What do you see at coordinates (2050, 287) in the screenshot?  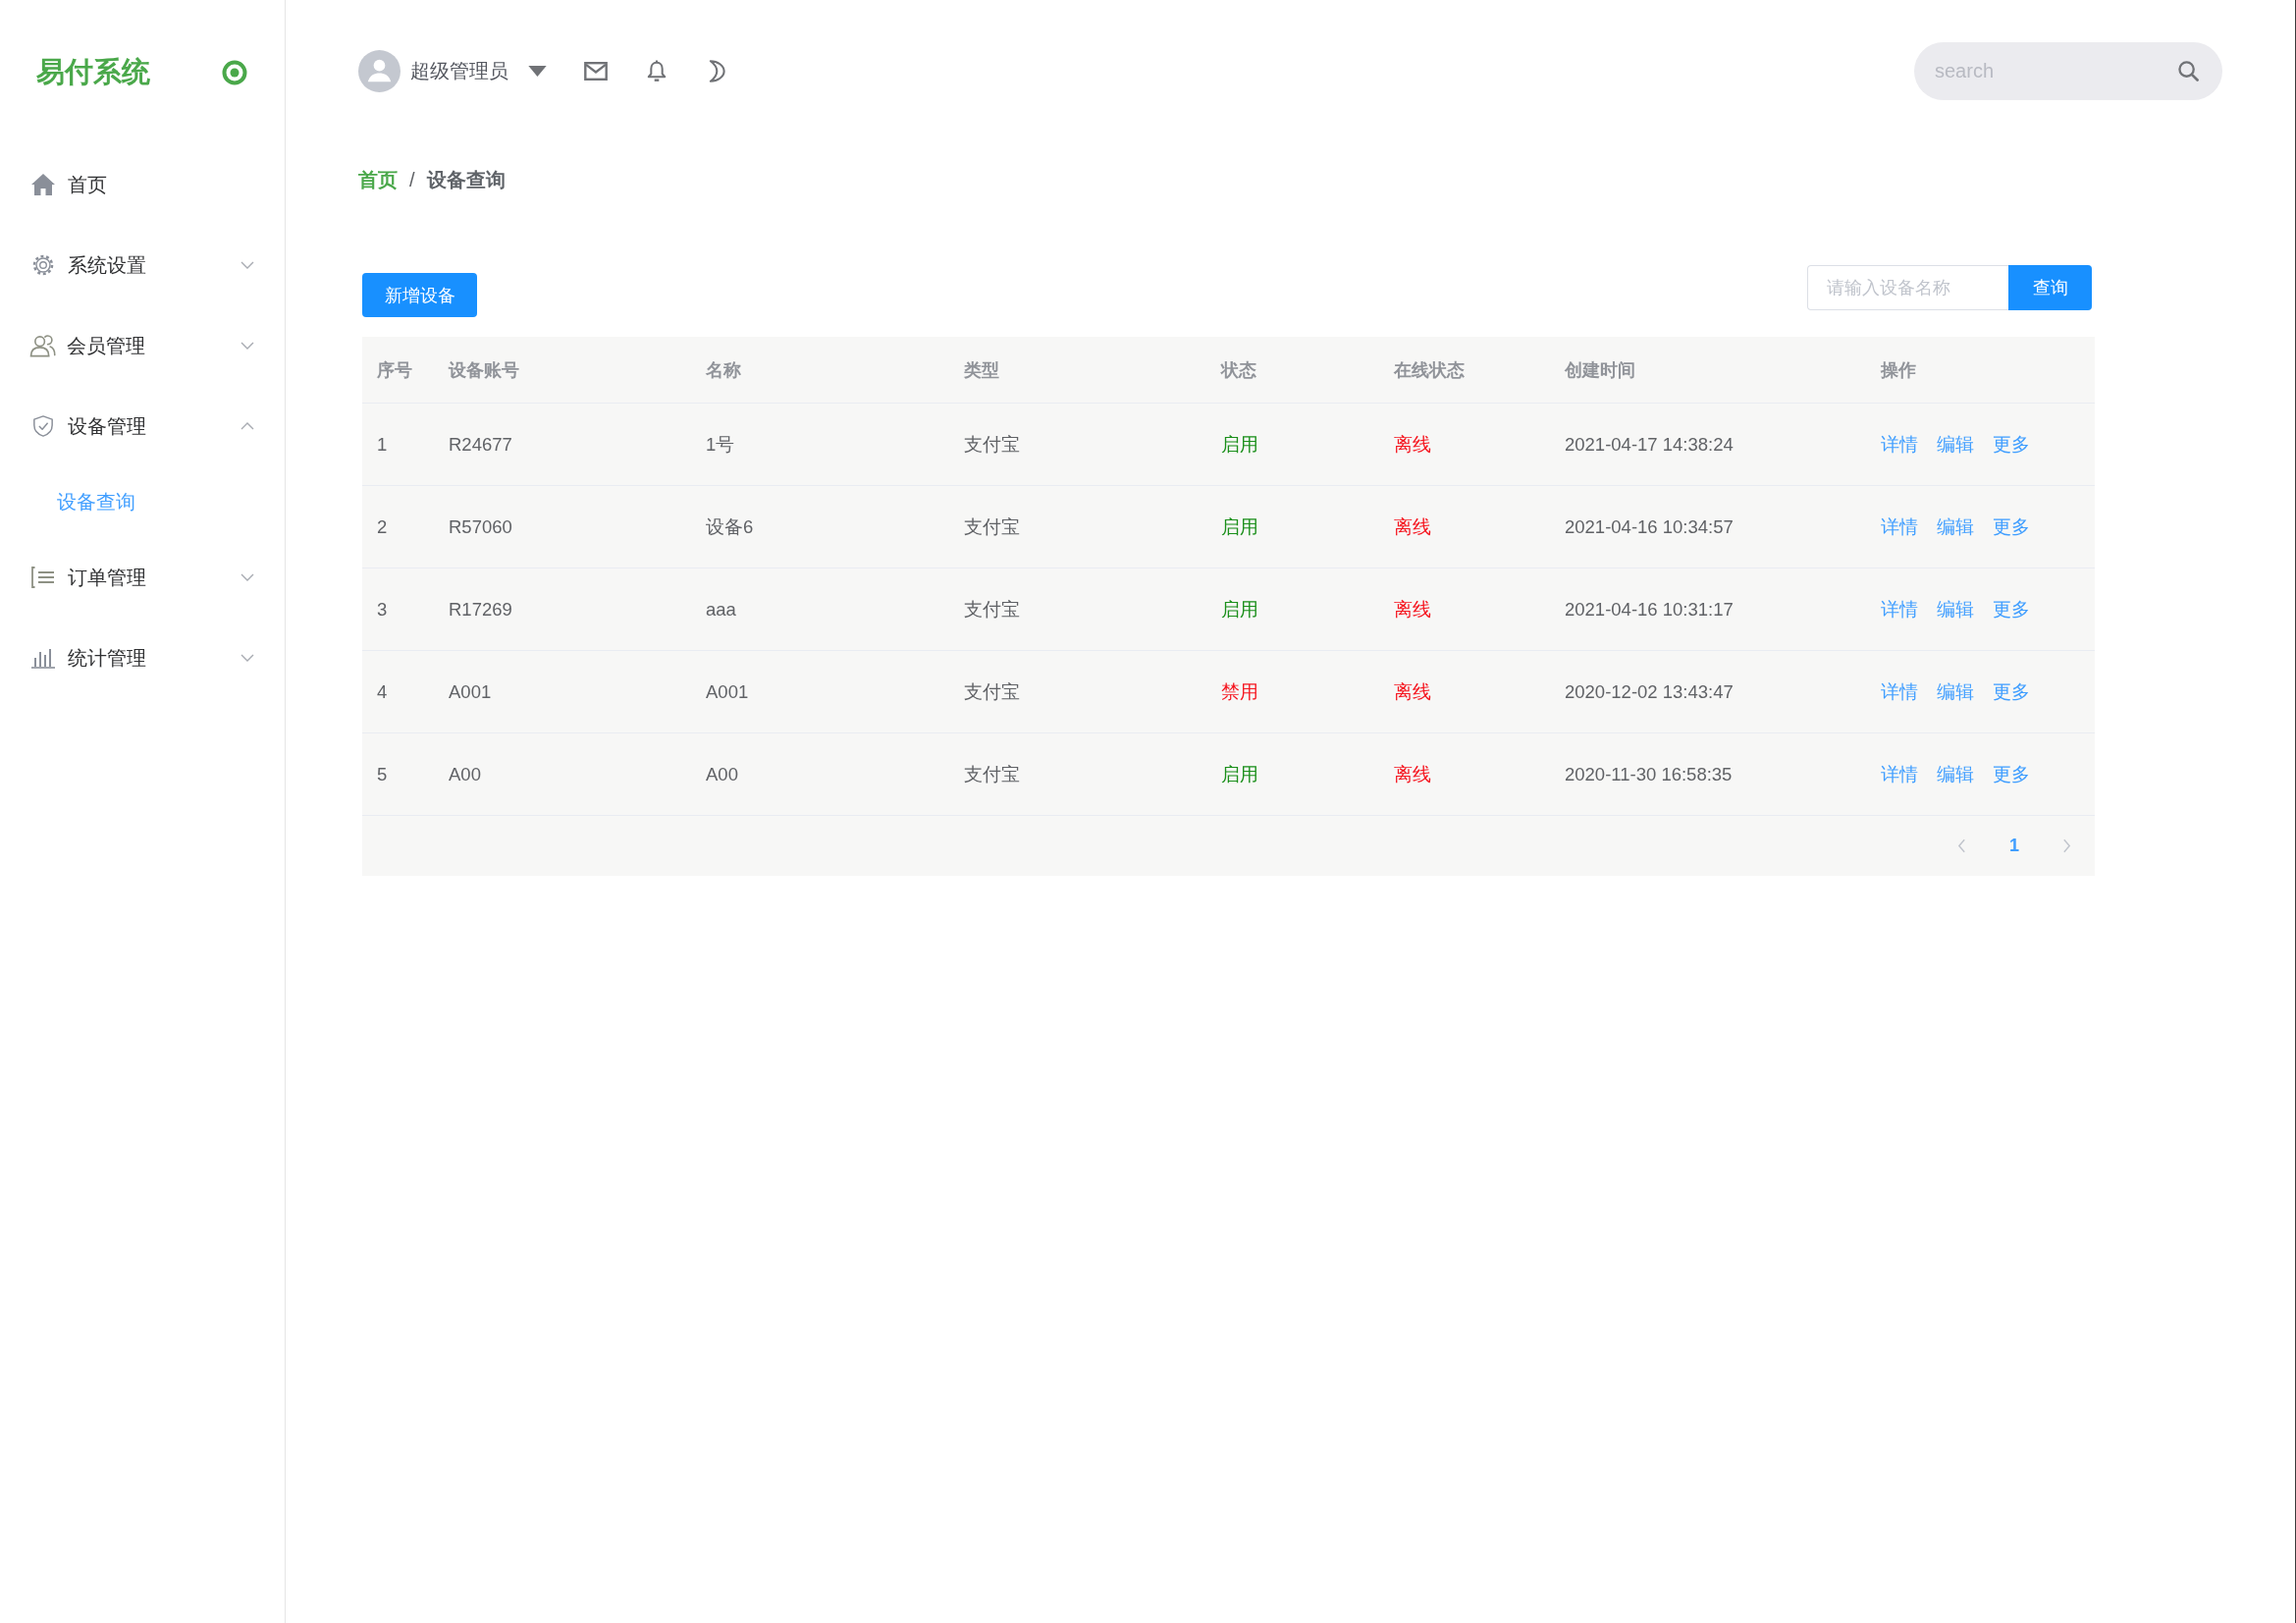 I see `search-button: 查询` at bounding box center [2050, 287].